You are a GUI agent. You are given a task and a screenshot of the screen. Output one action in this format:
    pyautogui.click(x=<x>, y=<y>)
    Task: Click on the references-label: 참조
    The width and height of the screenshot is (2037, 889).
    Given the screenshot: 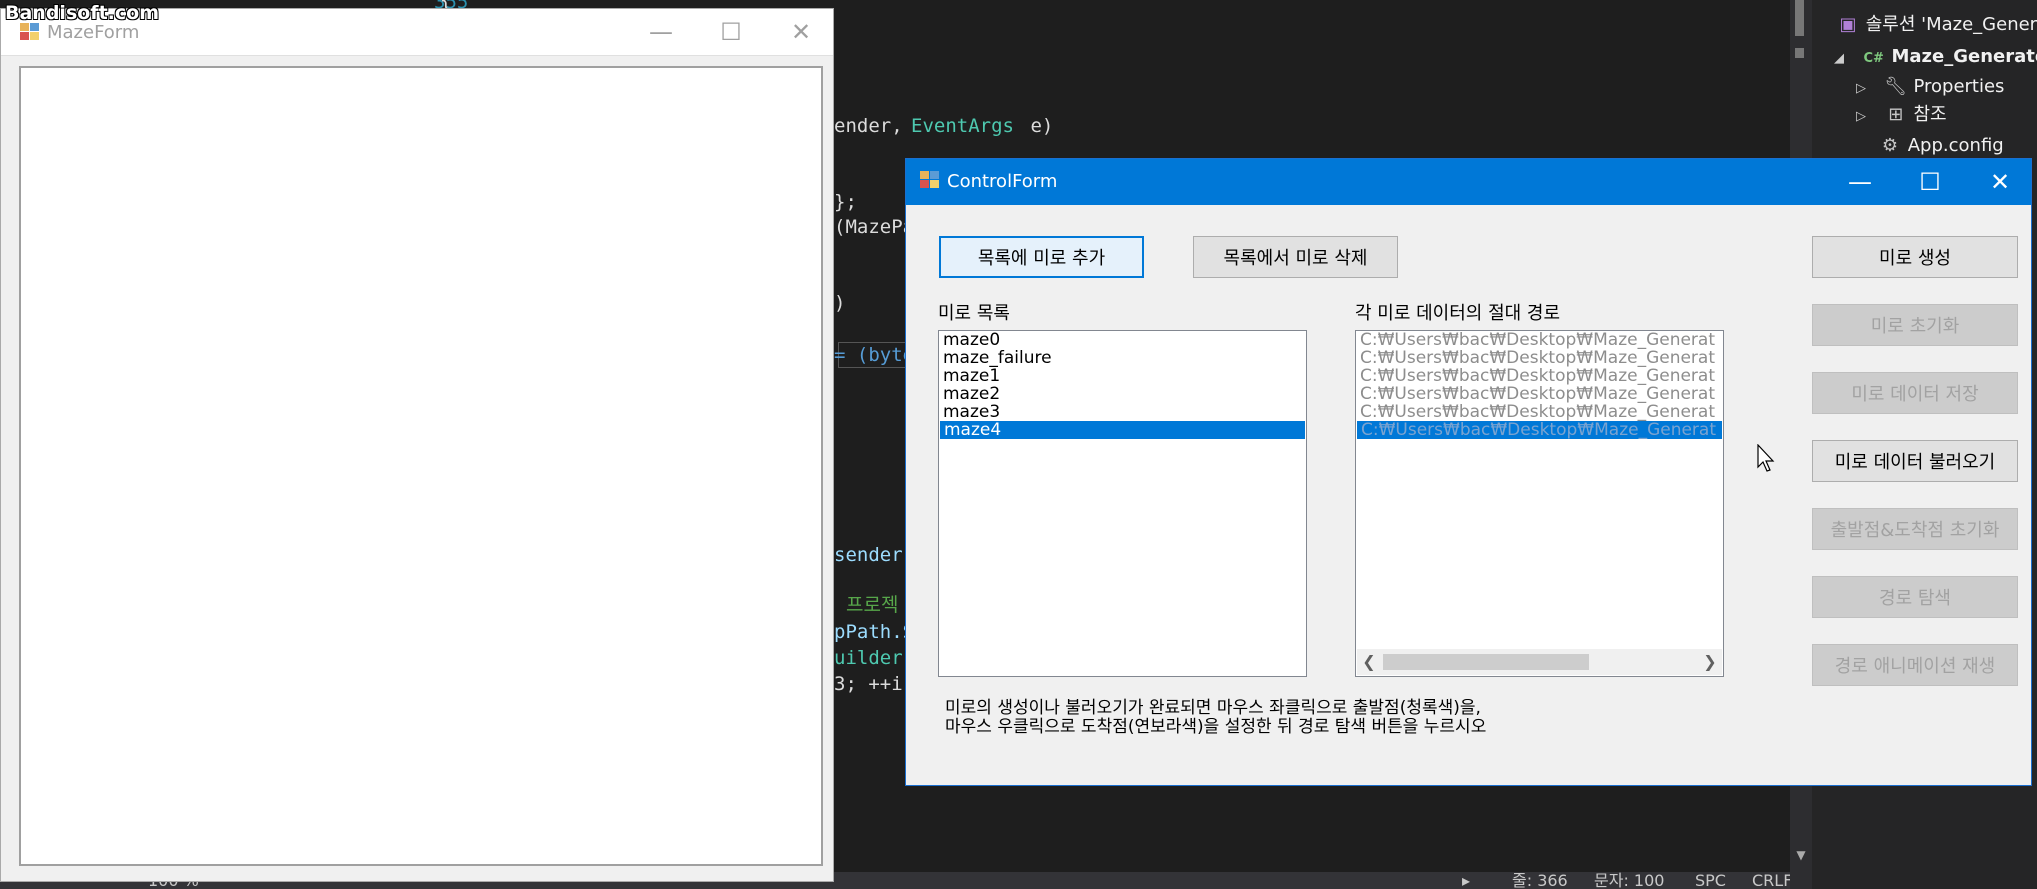 What is the action you would take?
    pyautogui.click(x=1930, y=114)
    